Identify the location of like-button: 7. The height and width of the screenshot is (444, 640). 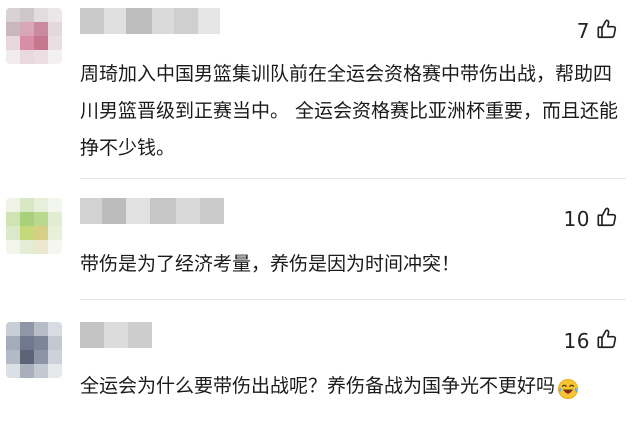
(597, 31).